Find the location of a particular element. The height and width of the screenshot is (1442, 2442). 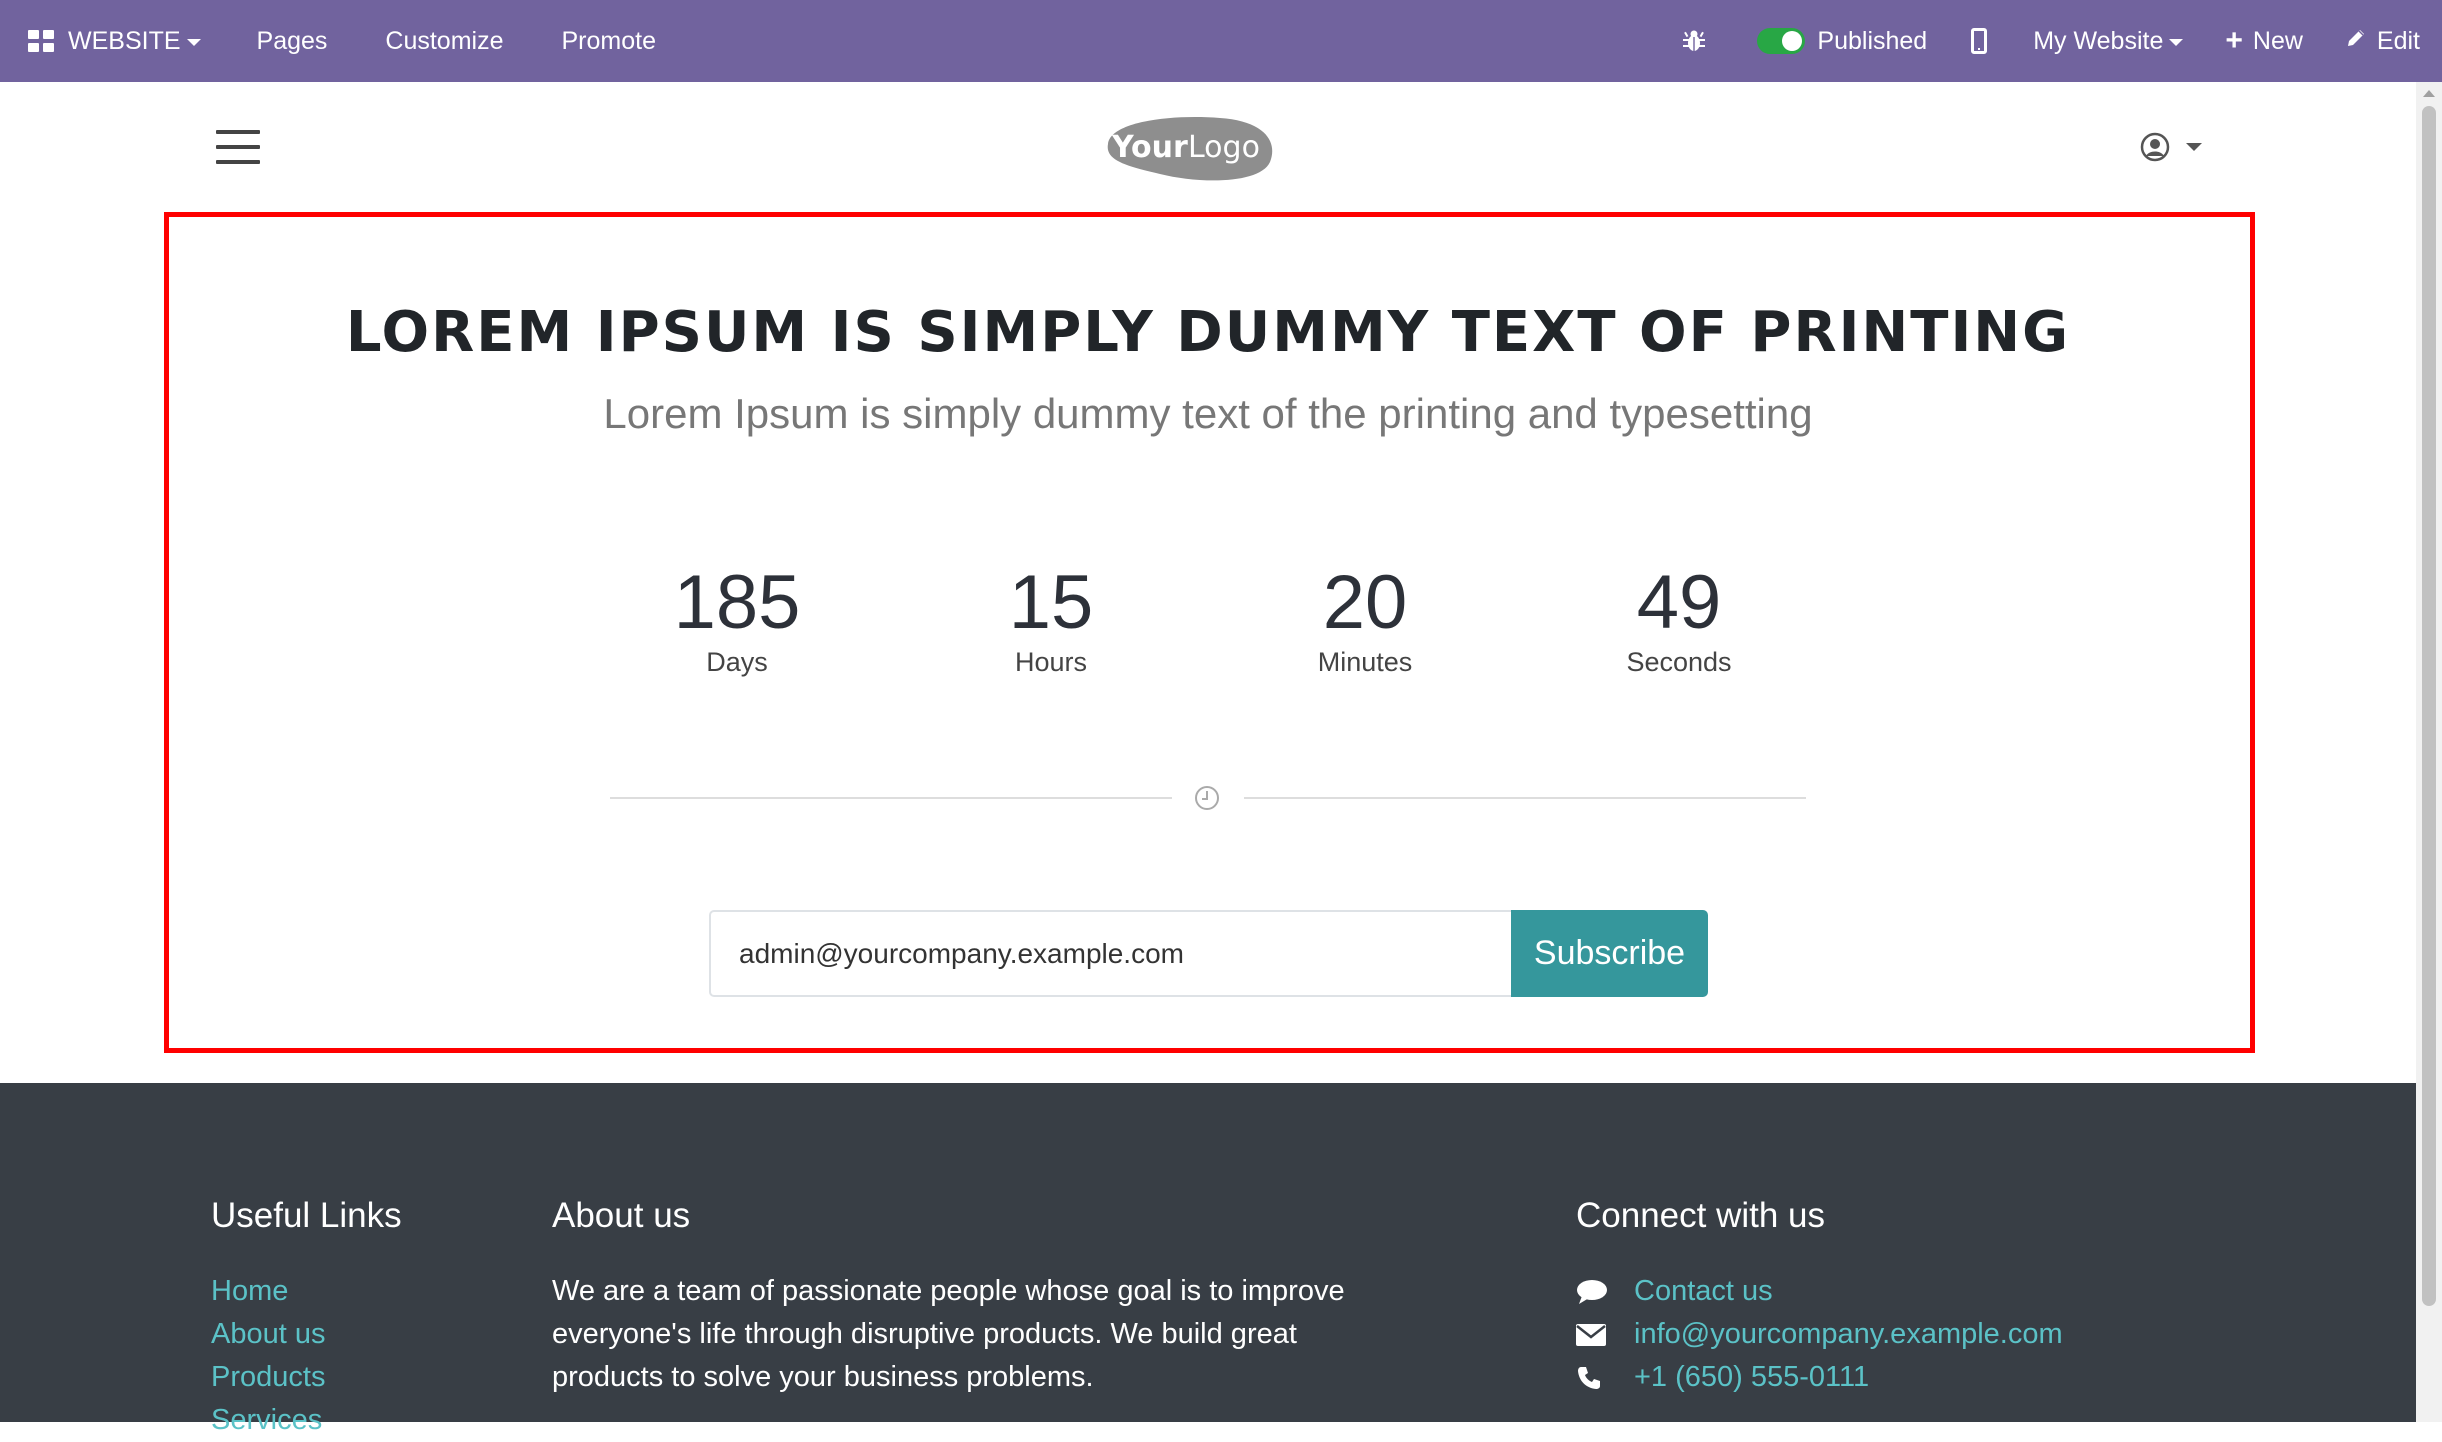

publish-toggle: Published is located at coordinates (1842, 41).